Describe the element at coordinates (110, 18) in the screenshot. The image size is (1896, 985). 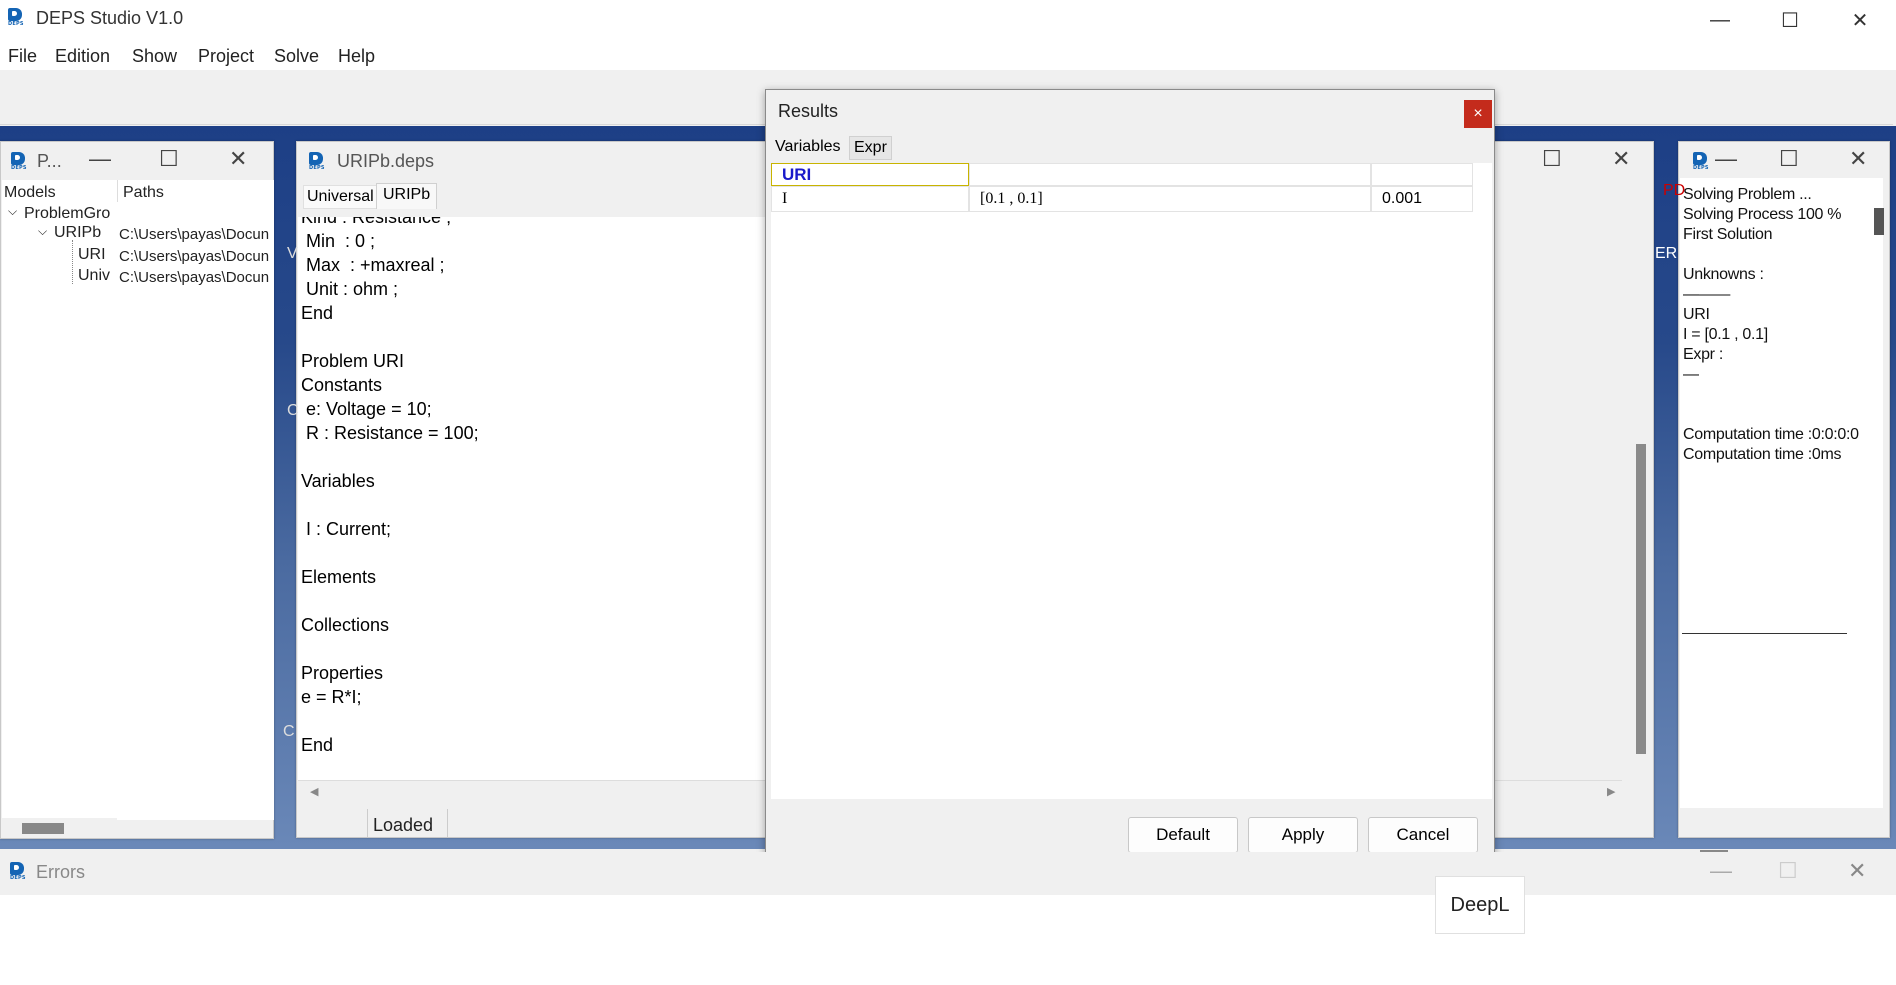
I see `window-title: DEPS Studio V1.0` at that location.